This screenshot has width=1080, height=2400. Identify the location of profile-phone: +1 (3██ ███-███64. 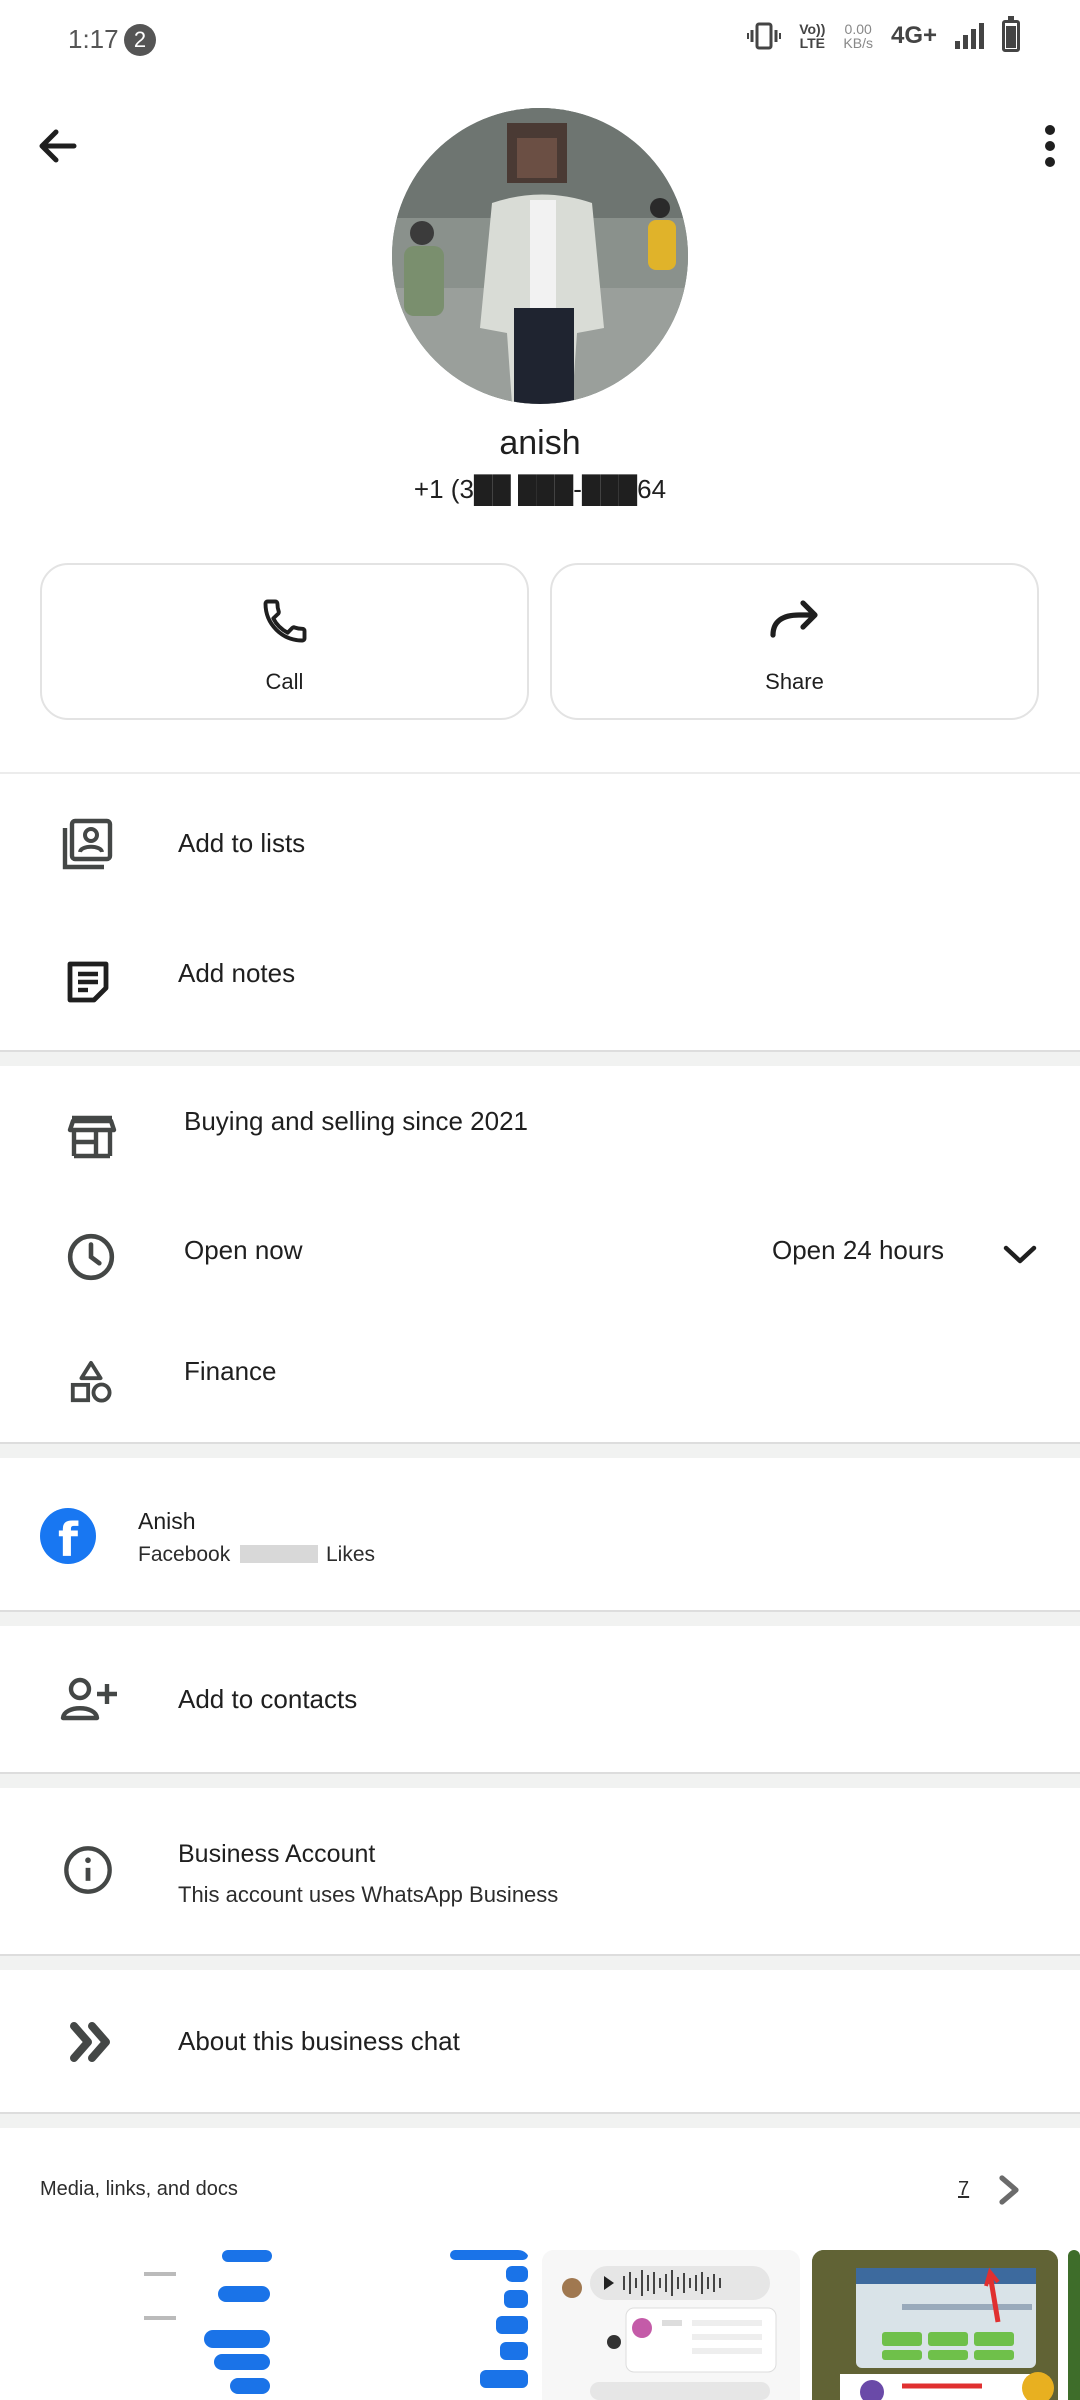
(540, 489).